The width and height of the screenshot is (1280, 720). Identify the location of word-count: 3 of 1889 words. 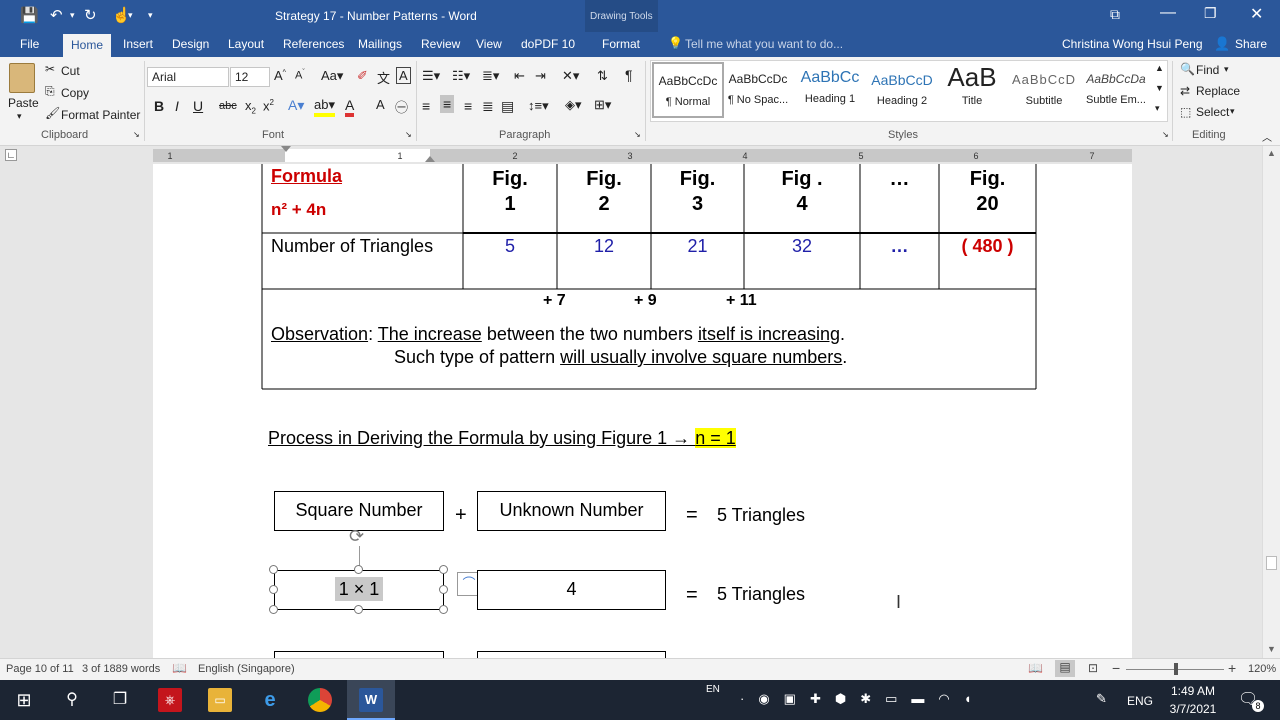
(121, 669).